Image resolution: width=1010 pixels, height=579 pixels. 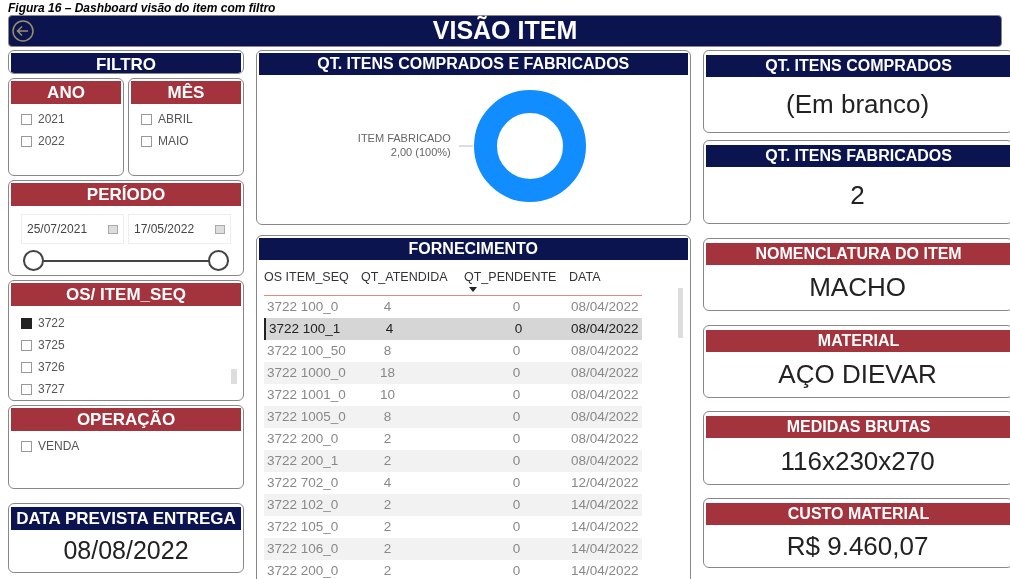 I want to click on panel-title: MEDIDAS BRUTAS, so click(x=857, y=427).